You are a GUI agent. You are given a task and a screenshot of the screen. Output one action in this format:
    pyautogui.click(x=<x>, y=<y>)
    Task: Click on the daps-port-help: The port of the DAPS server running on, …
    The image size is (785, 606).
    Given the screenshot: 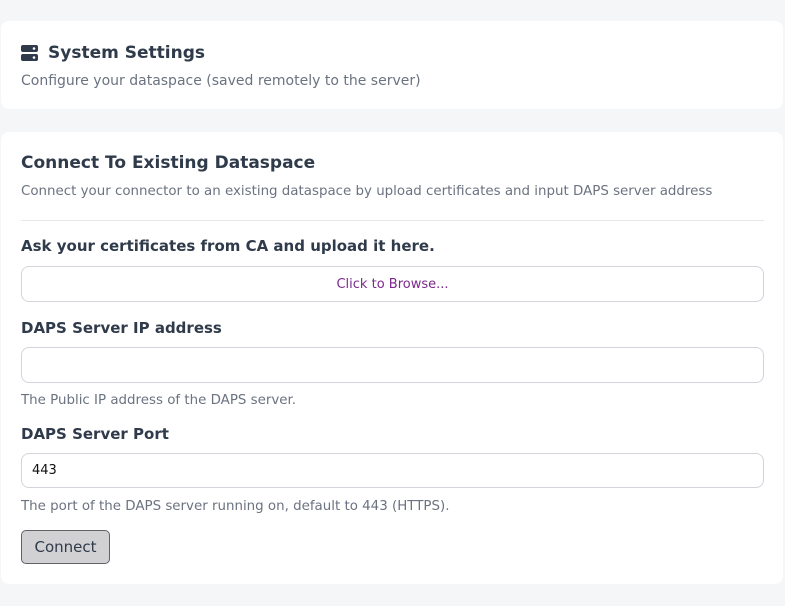 What is the action you would take?
    pyautogui.click(x=235, y=506)
    